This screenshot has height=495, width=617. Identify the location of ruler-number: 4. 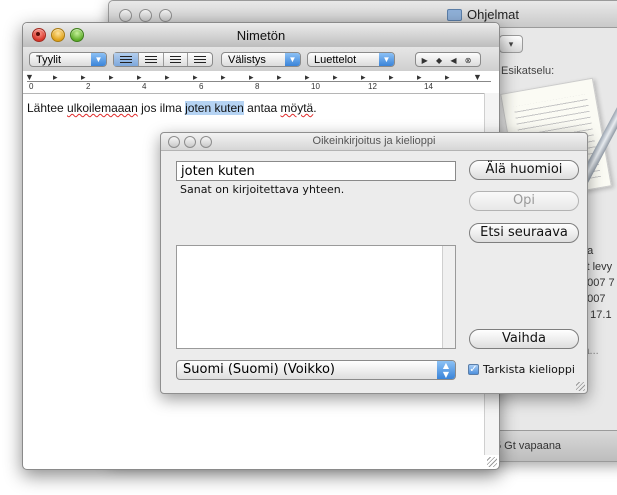
(144, 86).